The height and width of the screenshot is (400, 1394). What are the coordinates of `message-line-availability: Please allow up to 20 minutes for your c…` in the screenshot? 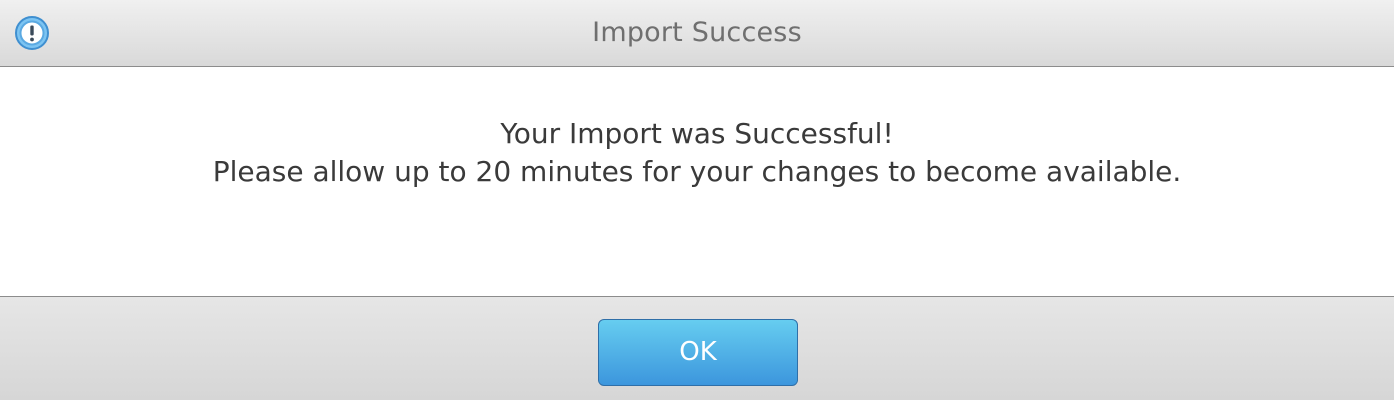 It's located at (697, 171).